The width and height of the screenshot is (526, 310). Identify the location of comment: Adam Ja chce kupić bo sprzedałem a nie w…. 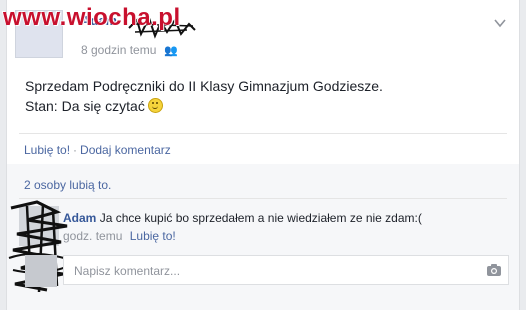
(283, 218).